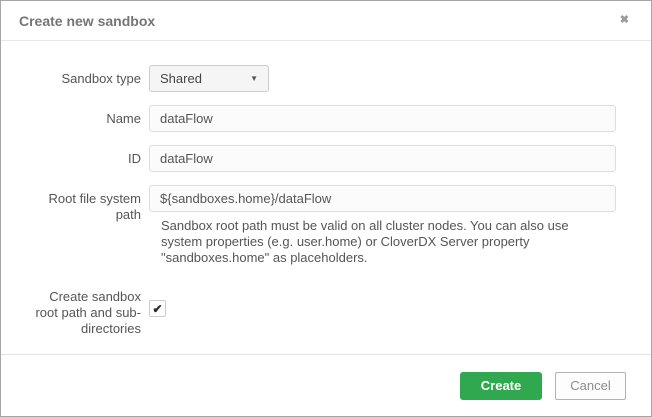 The width and height of the screenshot is (652, 417). What do you see at coordinates (624, 20) in the screenshot?
I see `close-icon: ✖` at bounding box center [624, 20].